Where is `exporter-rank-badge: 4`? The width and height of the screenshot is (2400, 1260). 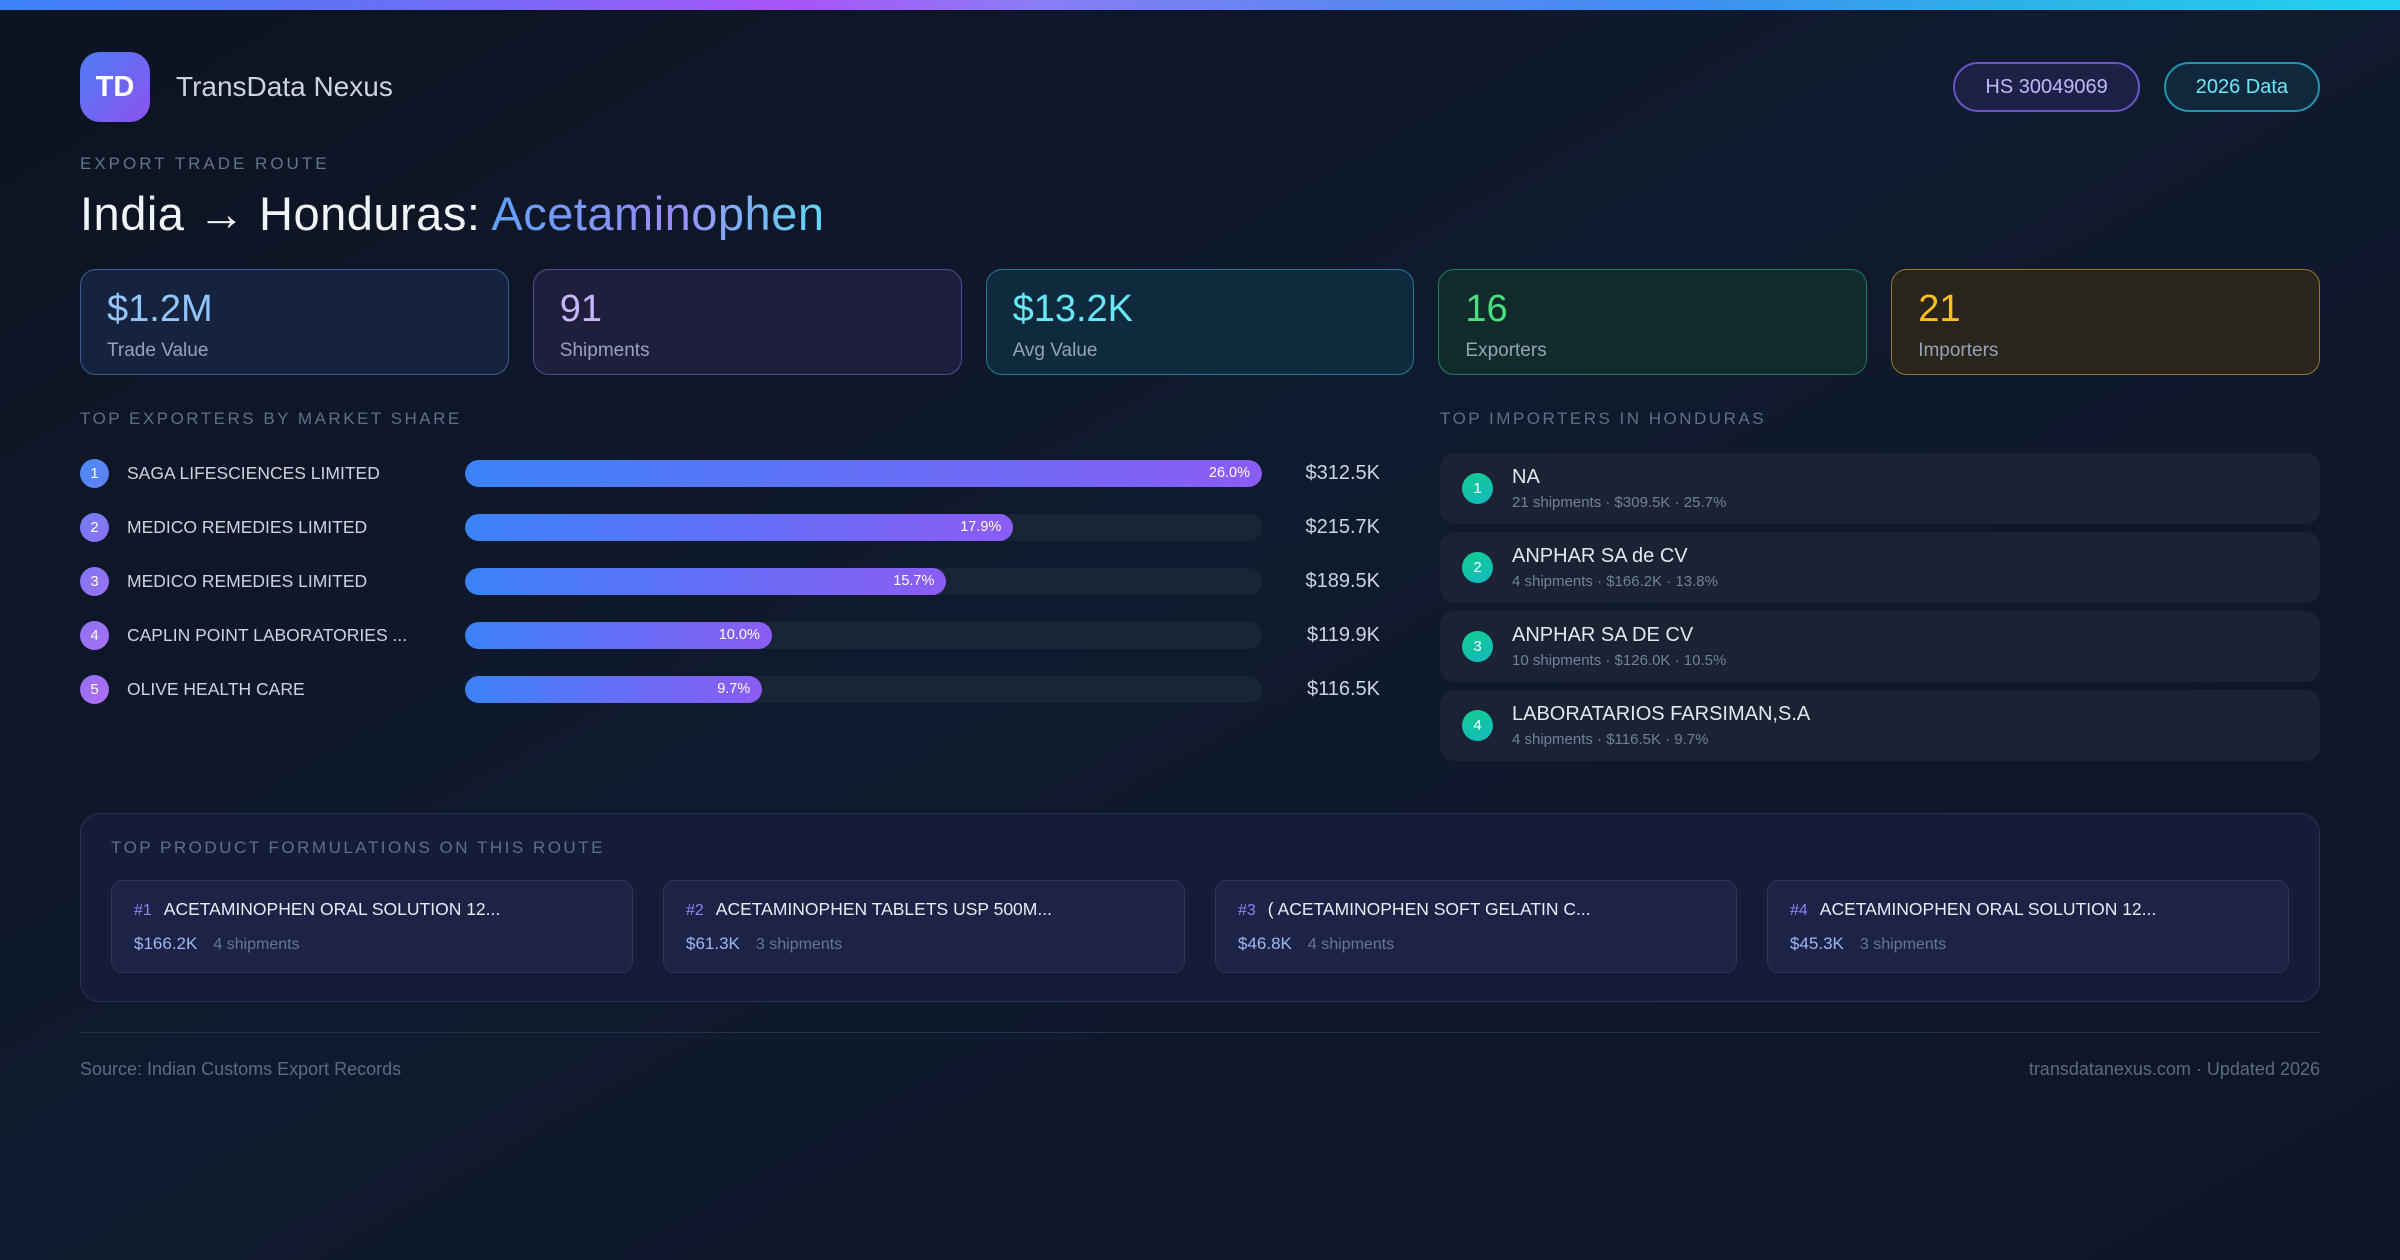
exporter-rank-badge: 4 is located at coordinates (94, 635).